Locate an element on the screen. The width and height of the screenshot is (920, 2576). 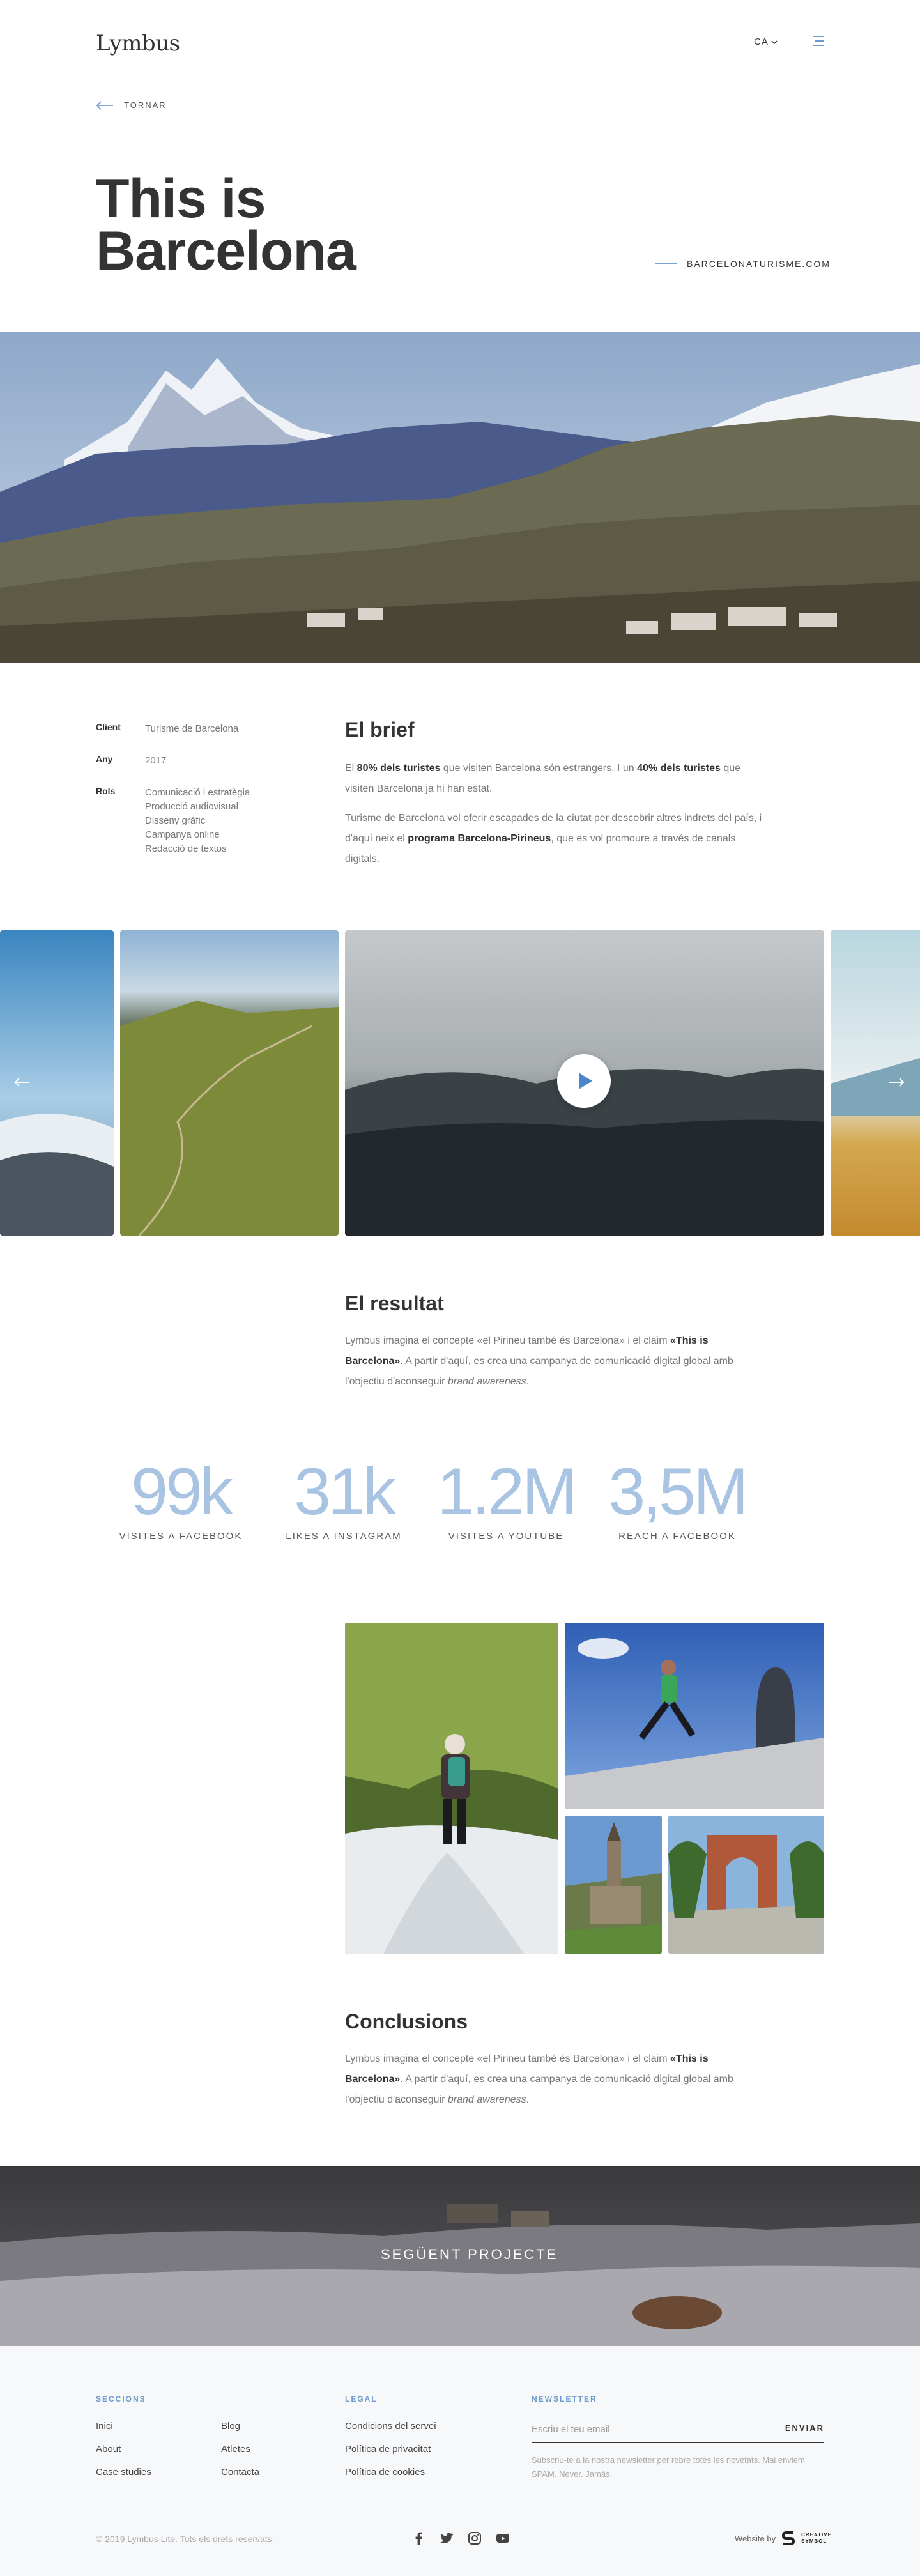
newsletter-form: ENVIAR is located at coordinates (678, 2430).